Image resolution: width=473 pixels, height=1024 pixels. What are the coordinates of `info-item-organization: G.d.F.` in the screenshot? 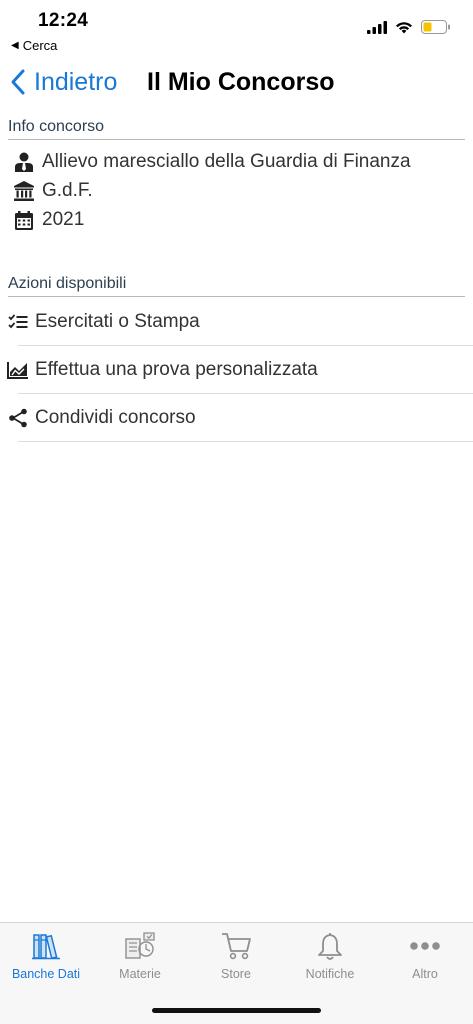 It's located at (53, 191).